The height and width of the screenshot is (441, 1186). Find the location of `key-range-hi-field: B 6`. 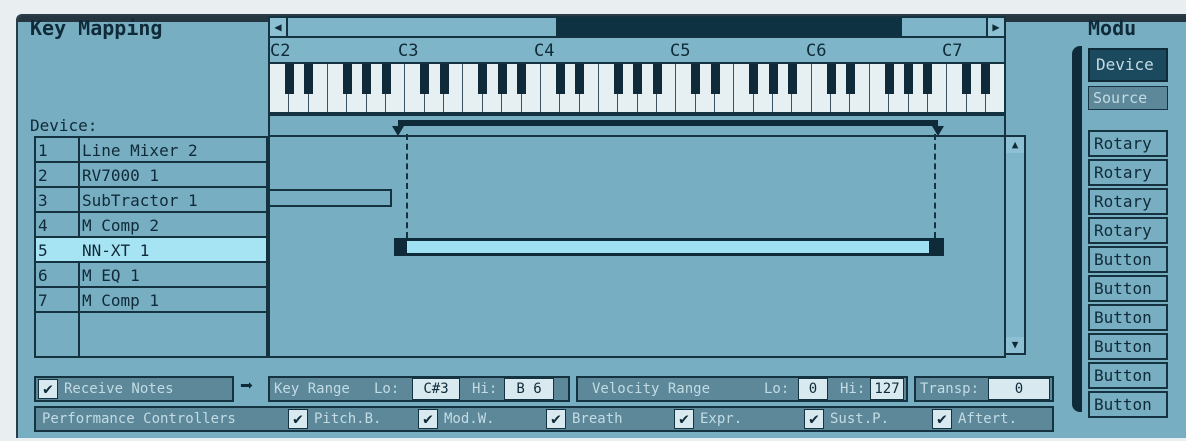

key-range-hi-field: B 6 is located at coordinates (529, 389).